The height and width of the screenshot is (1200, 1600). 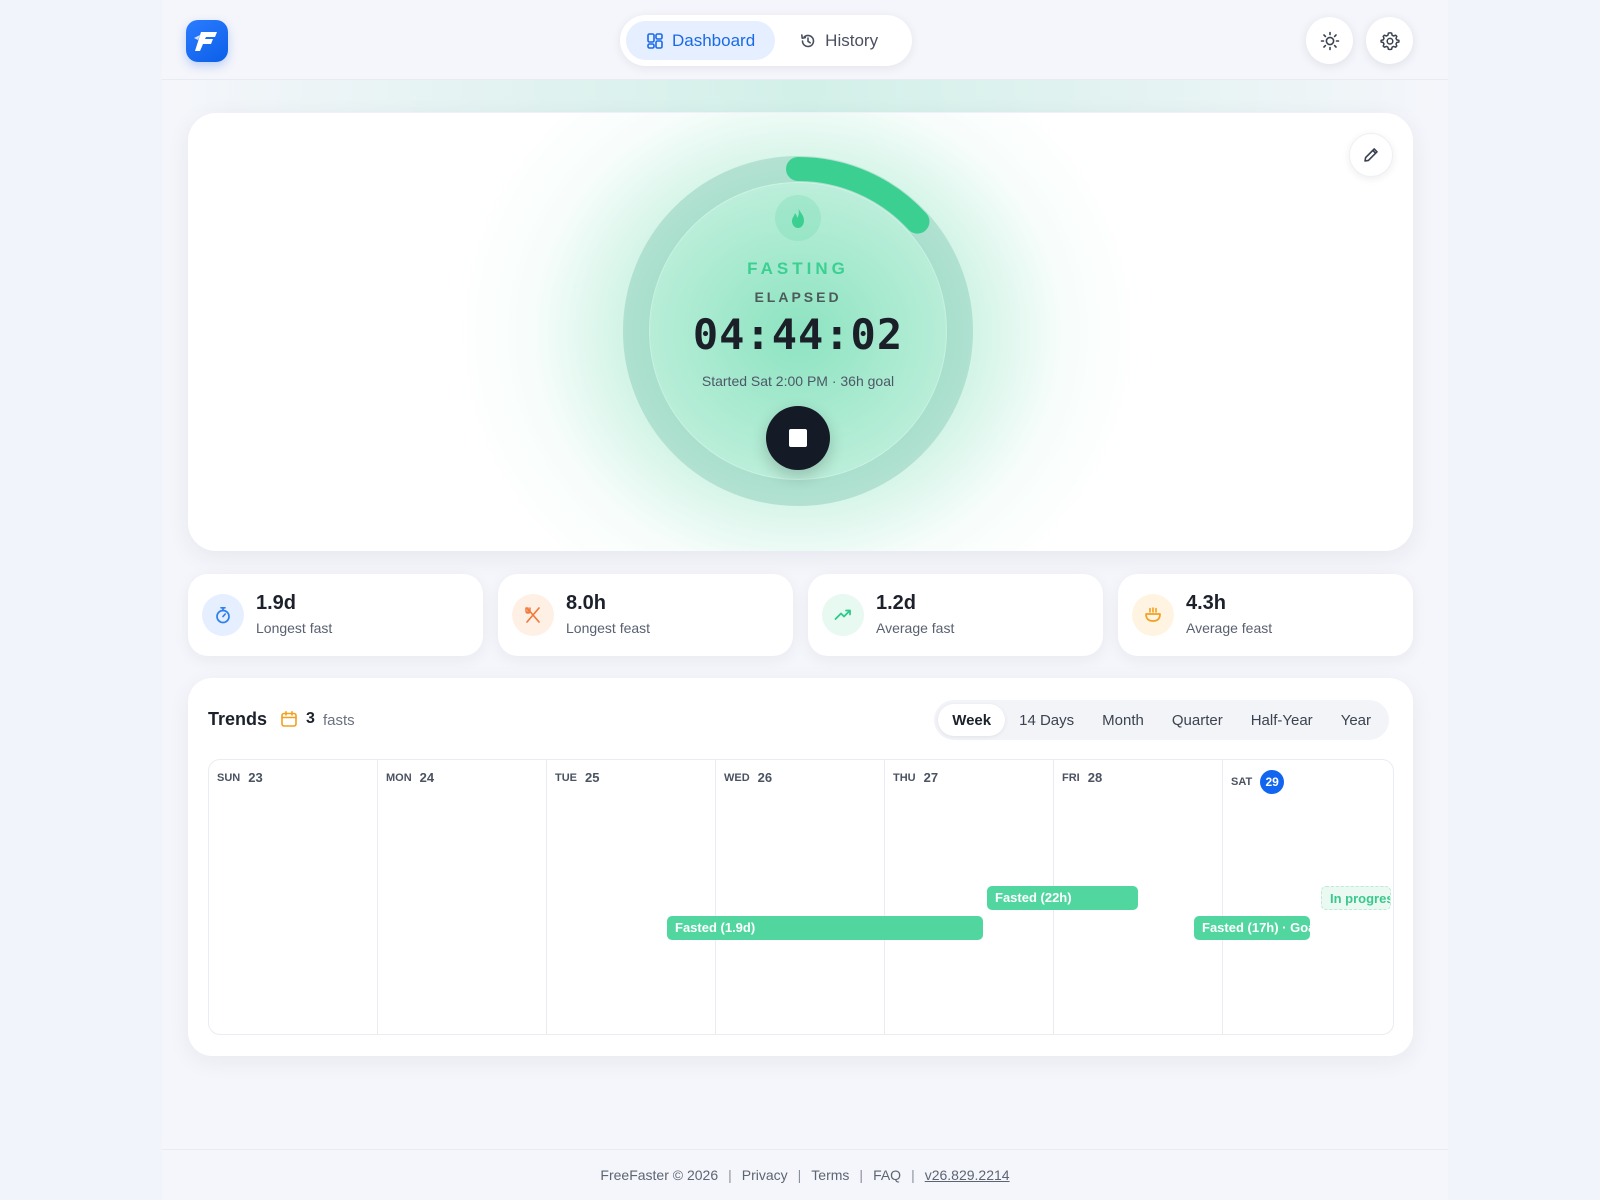 I want to click on day-number: 23, so click(x=255, y=777).